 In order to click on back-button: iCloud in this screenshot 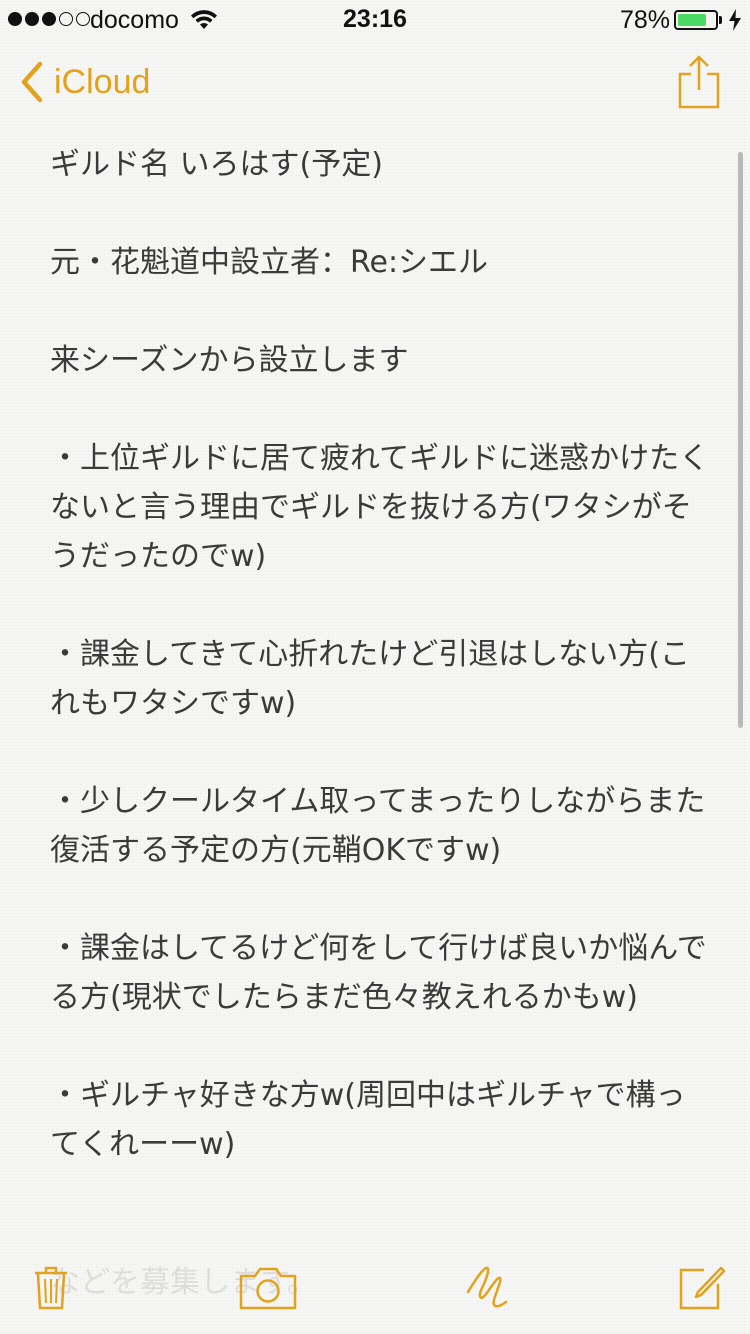, I will do `click(84, 82)`.